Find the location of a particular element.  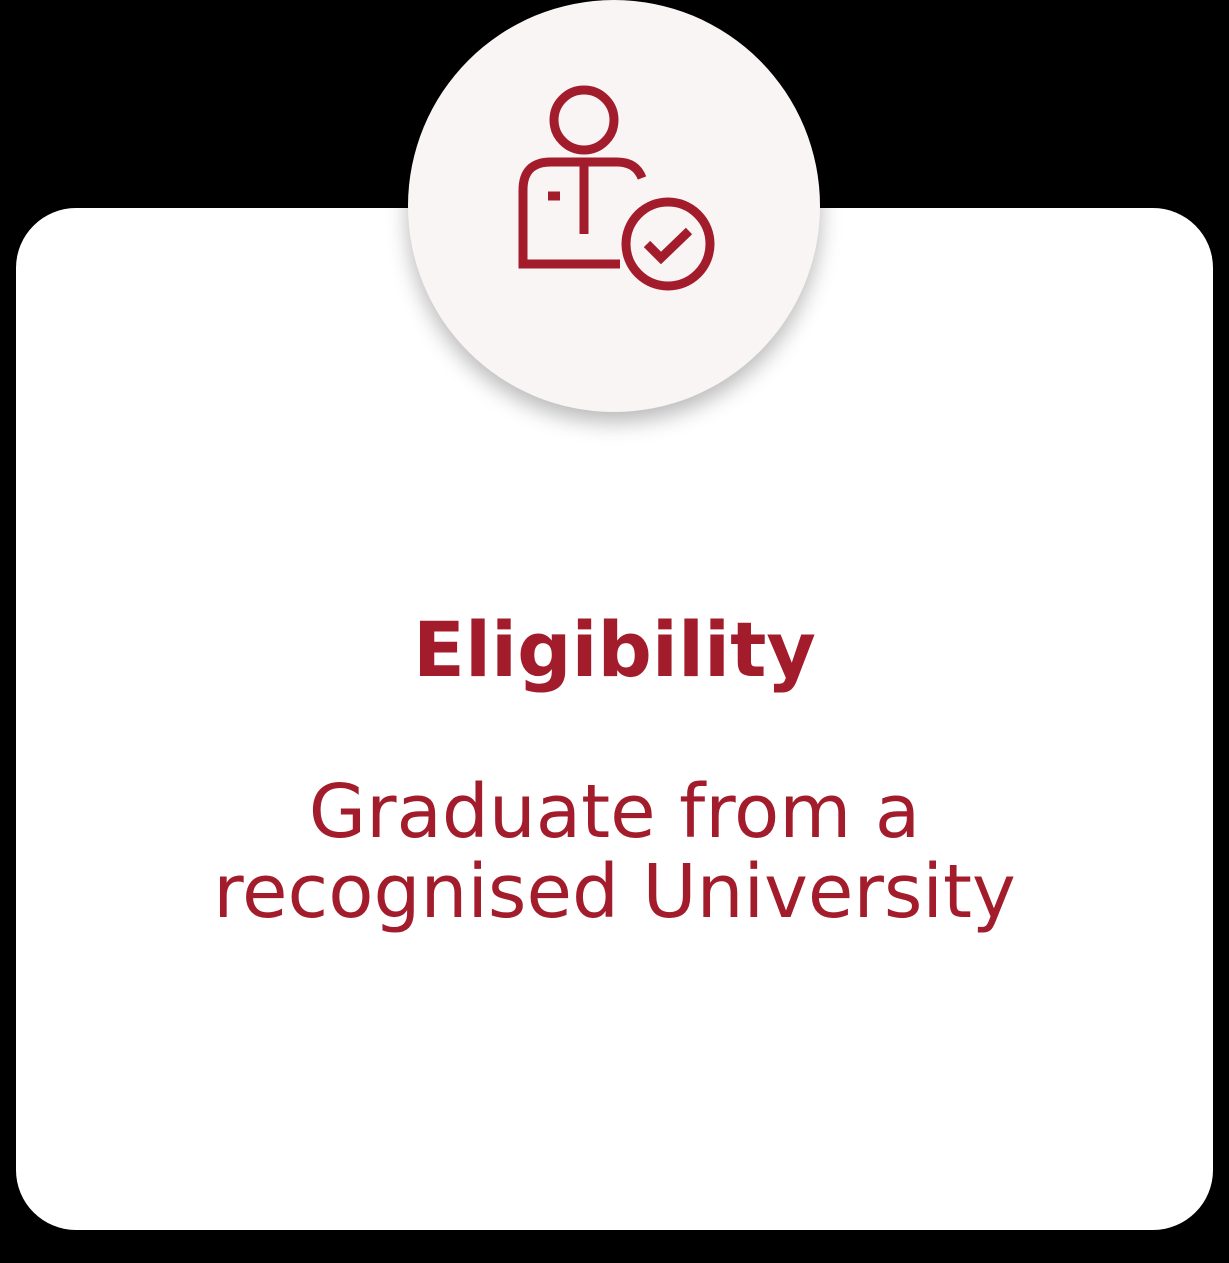

description-line-2: recognised University is located at coordinates (614, 892).